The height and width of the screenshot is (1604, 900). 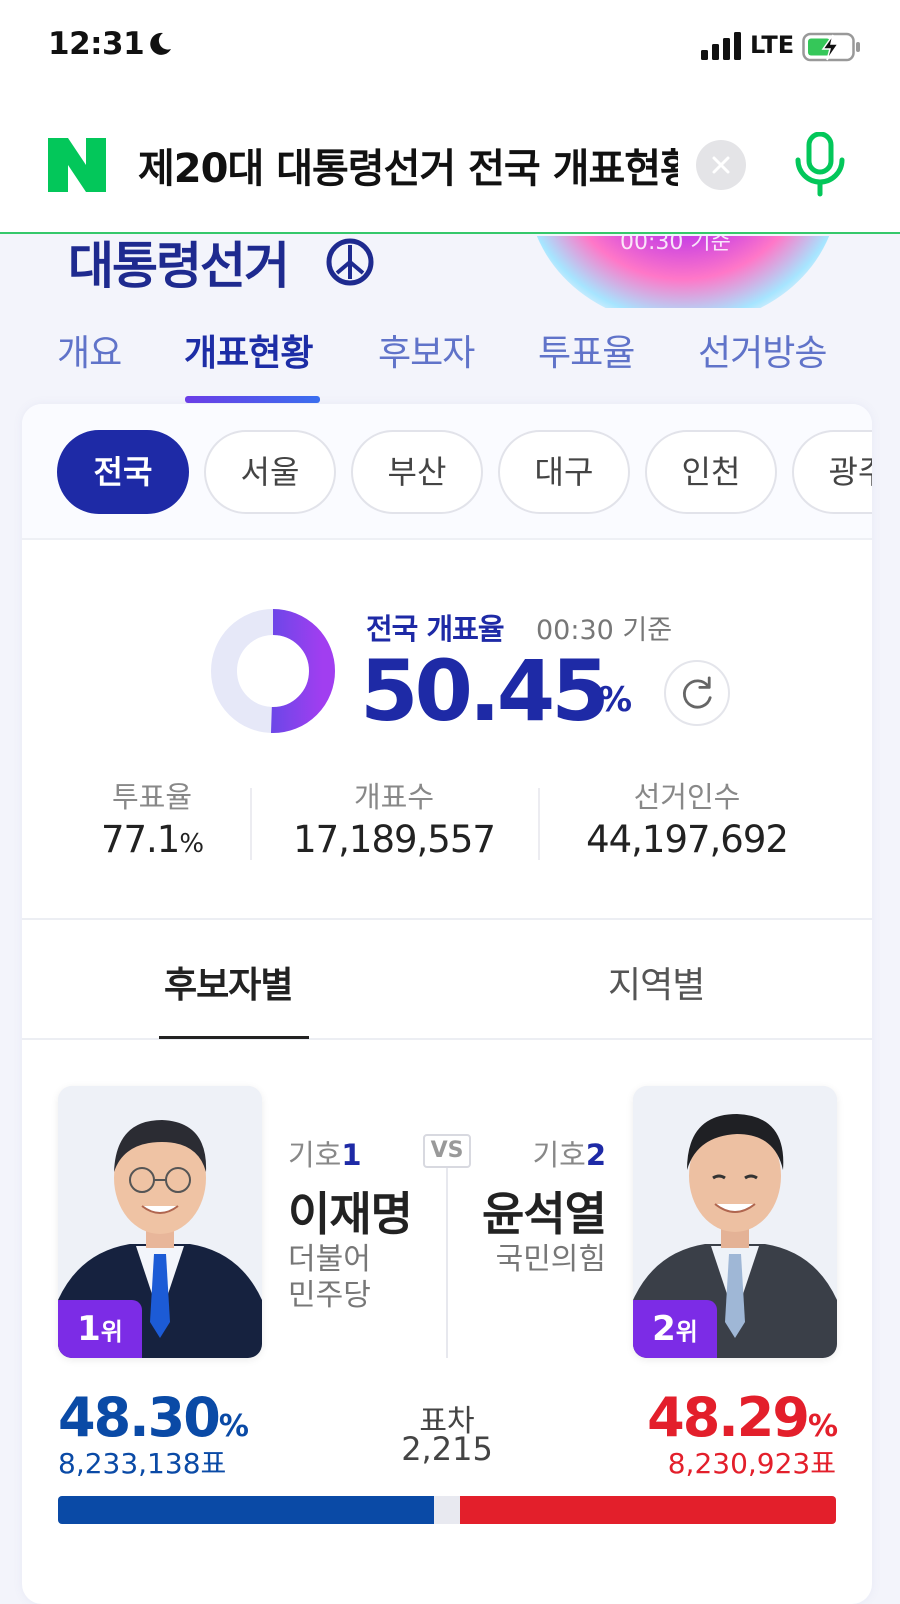 What do you see at coordinates (447, 1510) in the screenshot?
I see `vote-share-bar` at bounding box center [447, 1510].